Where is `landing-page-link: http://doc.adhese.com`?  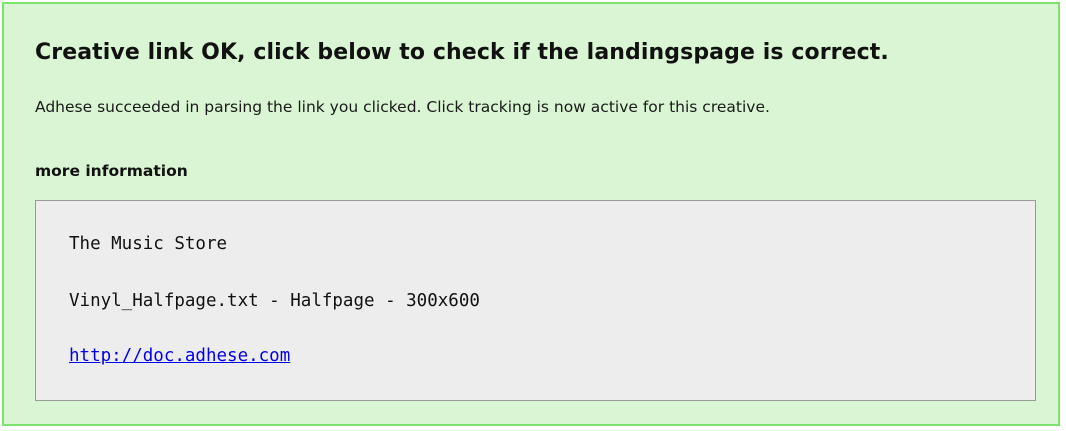 landing-page-link: http://doc.adhese.com is located at coordinates (179, 356).